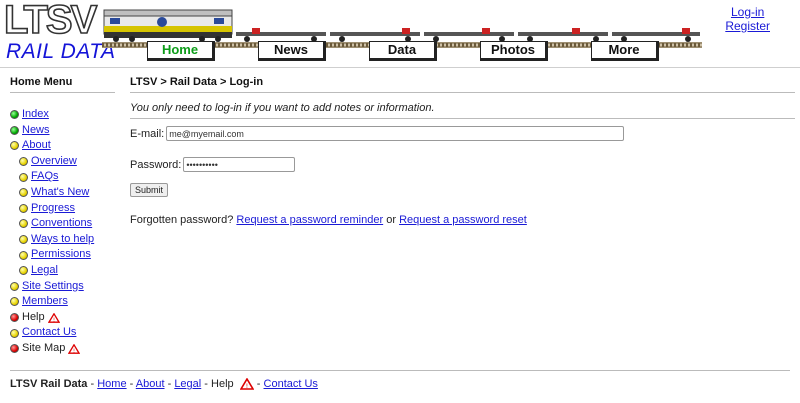 This screenshot has width=800, height=403. What do you see at coordinates (33, 316) in the screenshot?
I see `sidebar-item-label: Help` at bounding box center [33, 316].